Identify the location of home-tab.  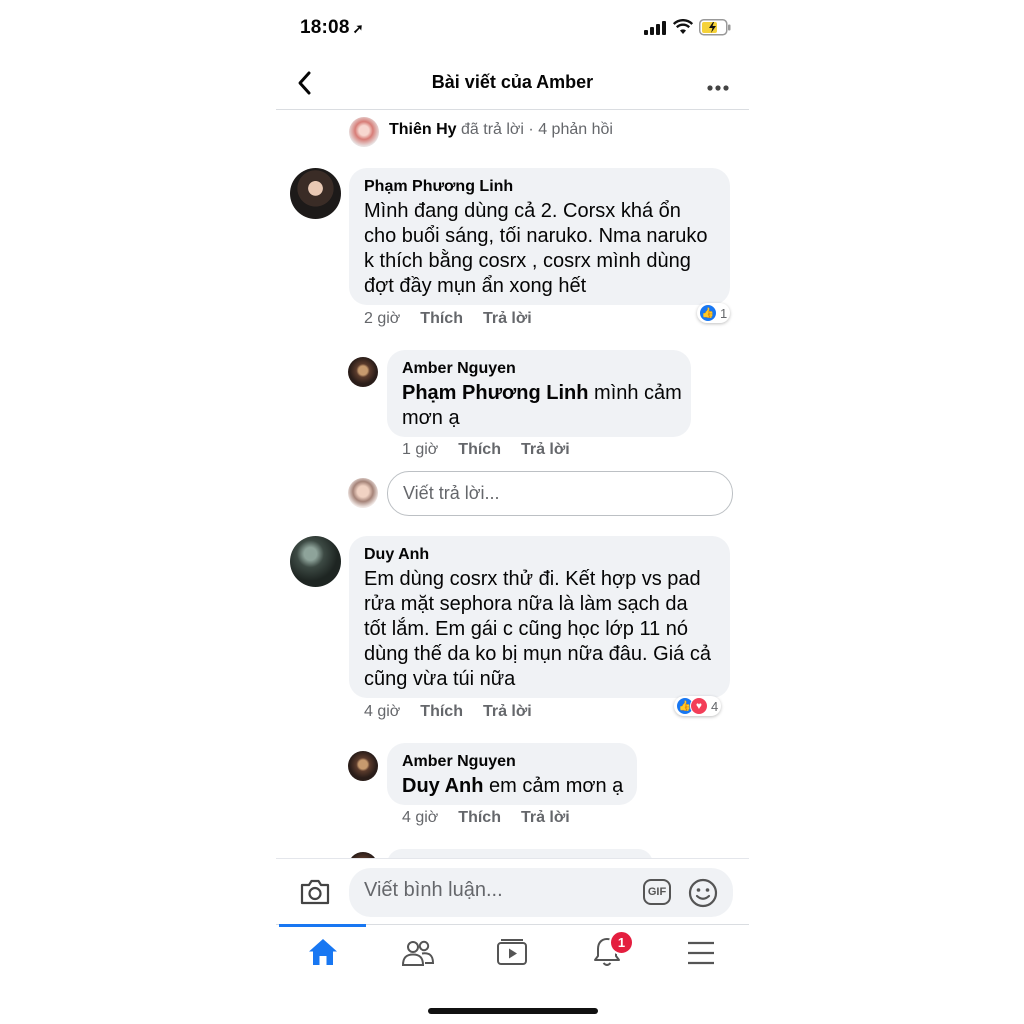
(323, 954).